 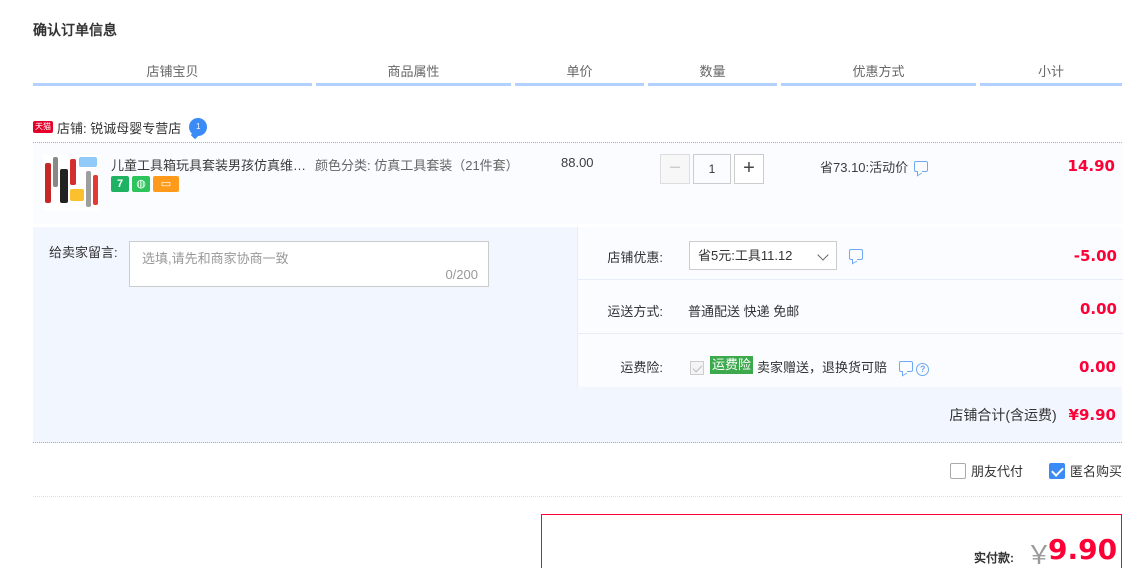 What do you see at coordinates (309, 264) in the screenshot?
I see `memo-textarea: 选填,请先和商家协商一致 0/200` at bounding box center [309, 264].